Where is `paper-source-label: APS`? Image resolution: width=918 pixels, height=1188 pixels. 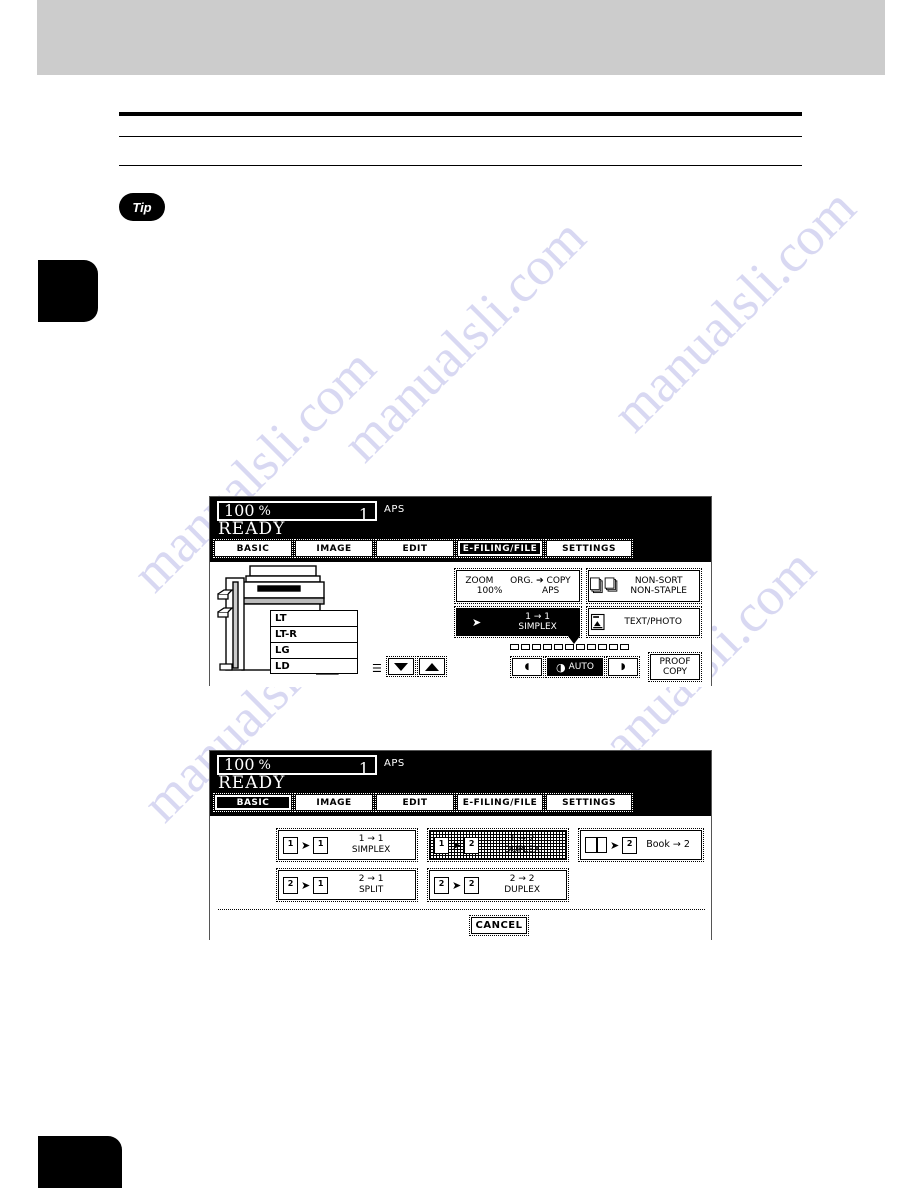
paper-source-label: APS is located at coordinates (394, 763).